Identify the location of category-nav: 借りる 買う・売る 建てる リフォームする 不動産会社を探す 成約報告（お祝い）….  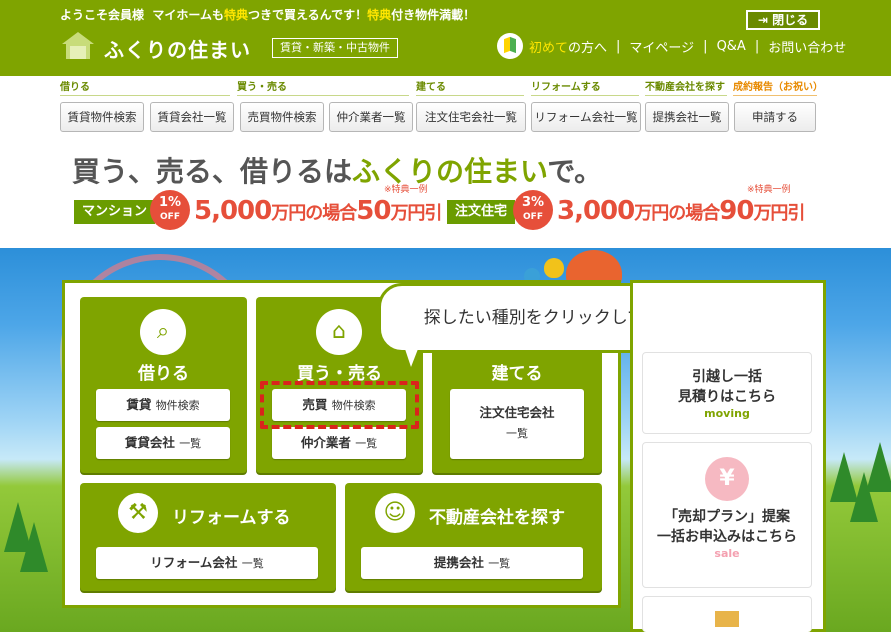
(445, 108).